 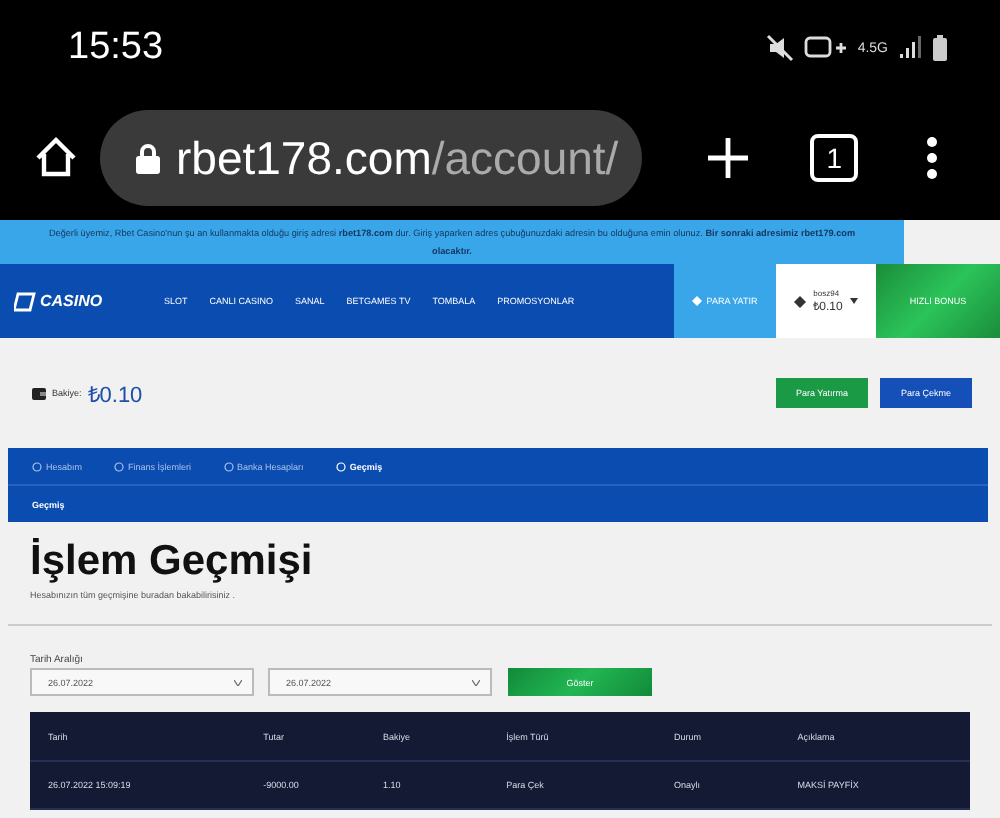 What do you see at coordinates (56, 158) in the screenshot?
I see `home-icon` at bounding box center [56, 158].